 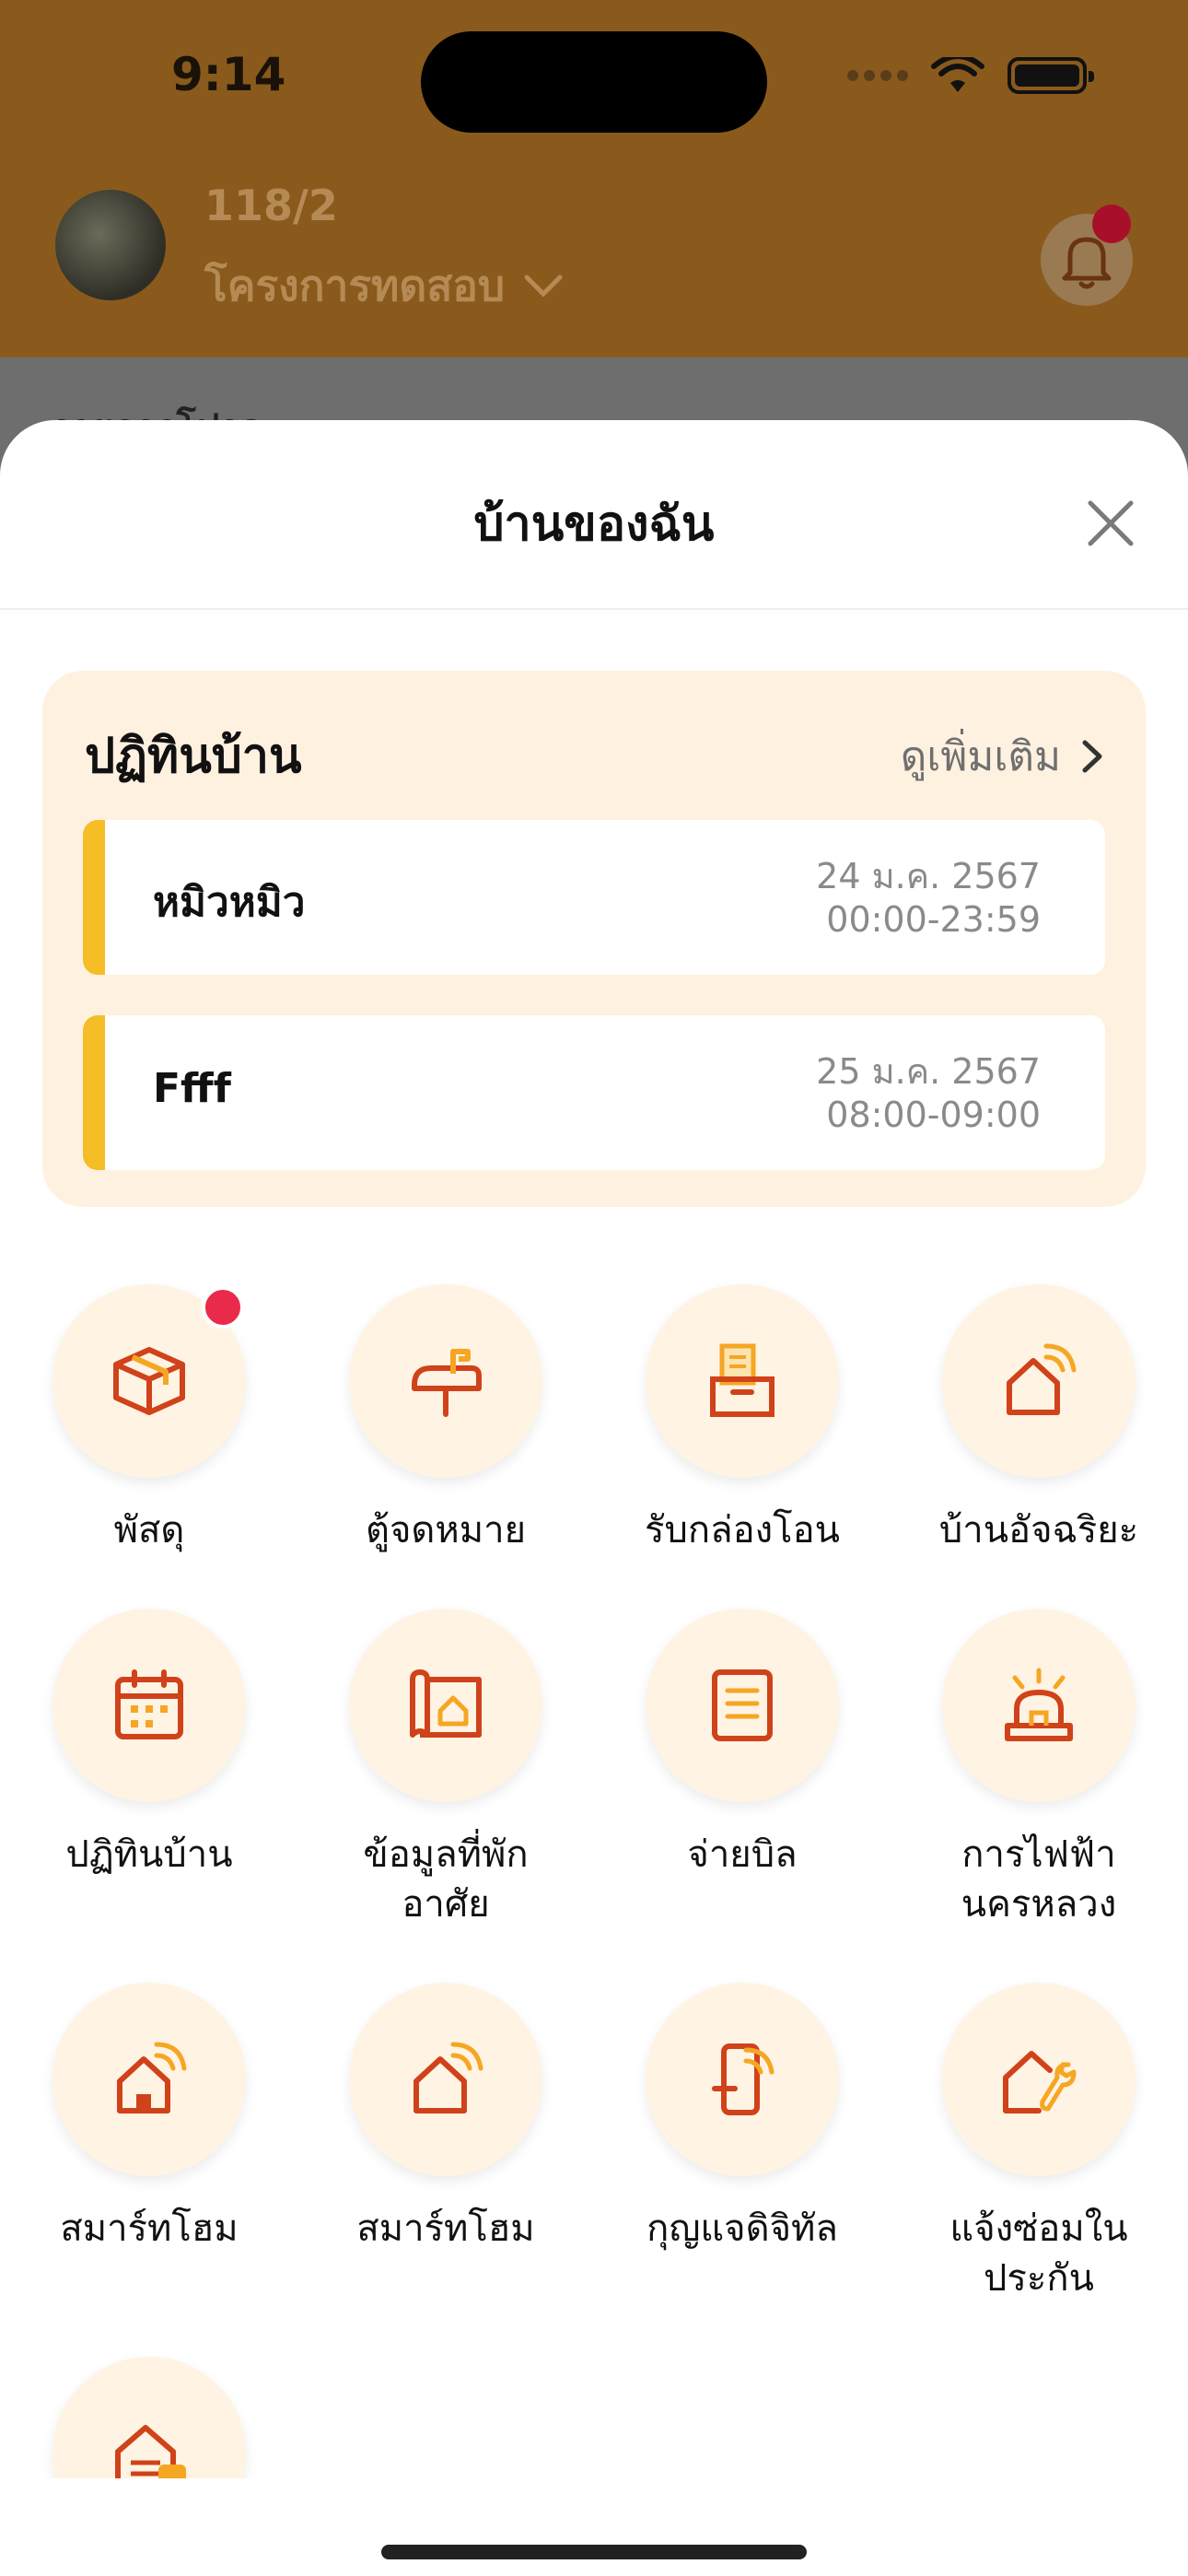 I want to click on warranty-repair-icon, so click(x=1040, y=2082).